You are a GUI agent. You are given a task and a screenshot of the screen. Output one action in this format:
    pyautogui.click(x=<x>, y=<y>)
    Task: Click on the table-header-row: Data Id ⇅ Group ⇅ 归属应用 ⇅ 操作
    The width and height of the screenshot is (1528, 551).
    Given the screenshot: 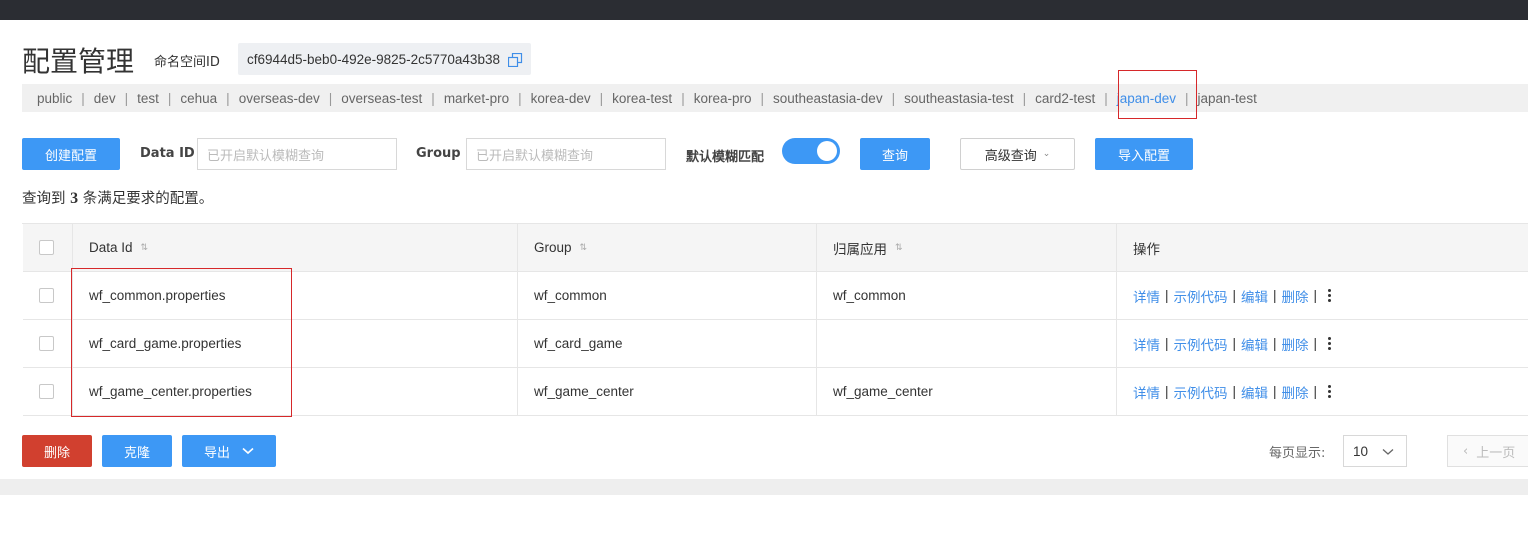 What is the action you would take?
    pyautogui.click(x=775, y=248)
    